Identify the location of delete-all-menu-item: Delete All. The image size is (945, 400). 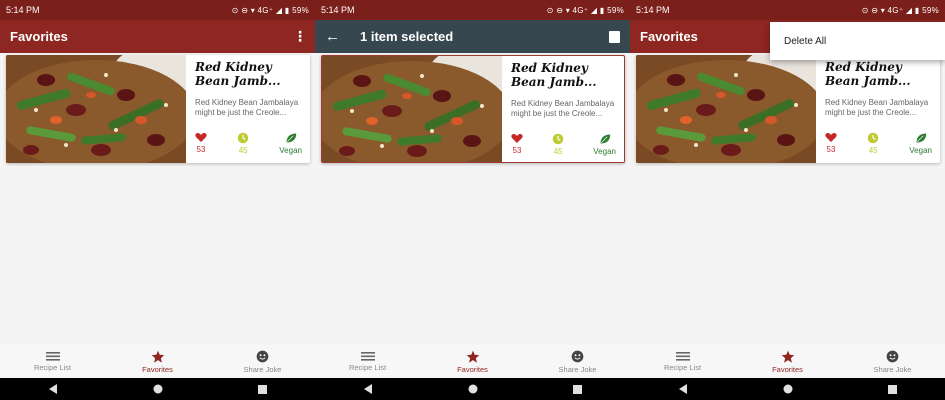
(857, 41).